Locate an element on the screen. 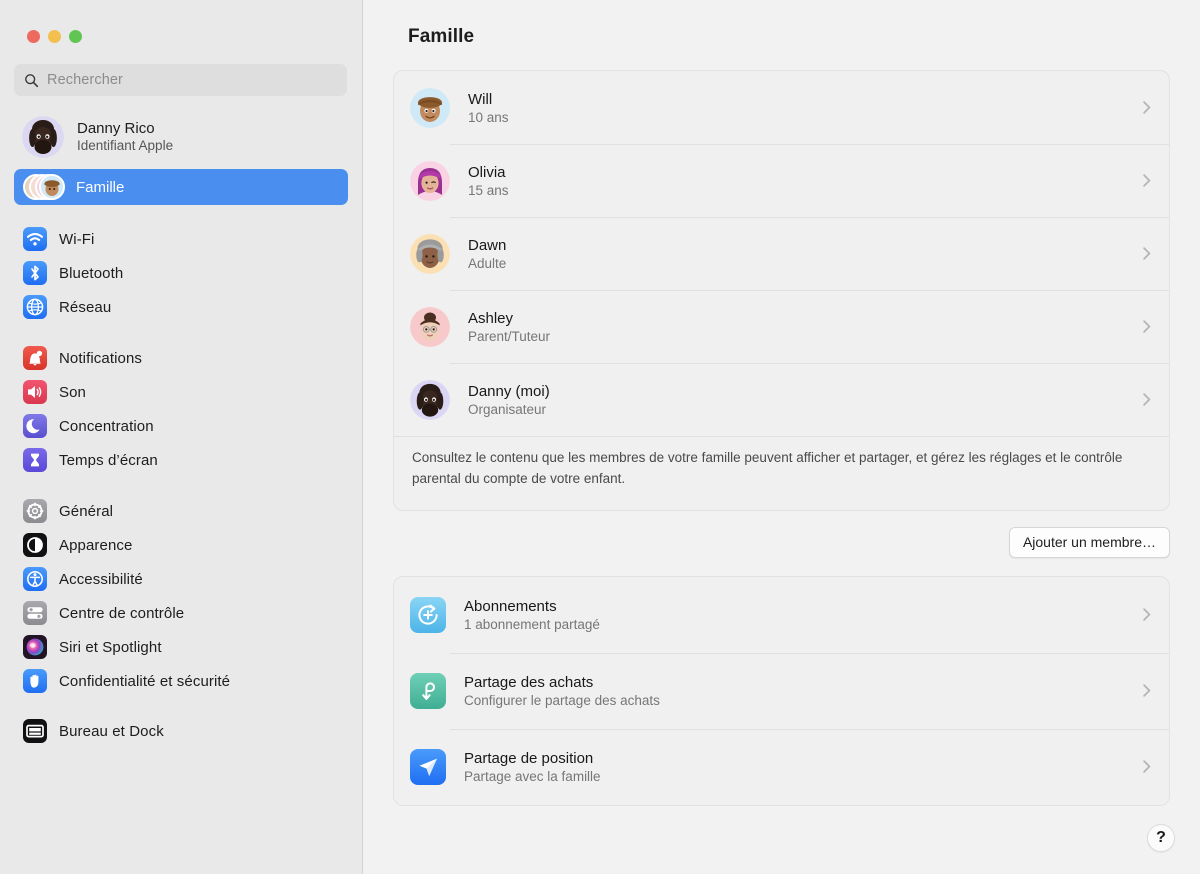  search-placeholder: Rechercher is located at coordinates (85, 80).